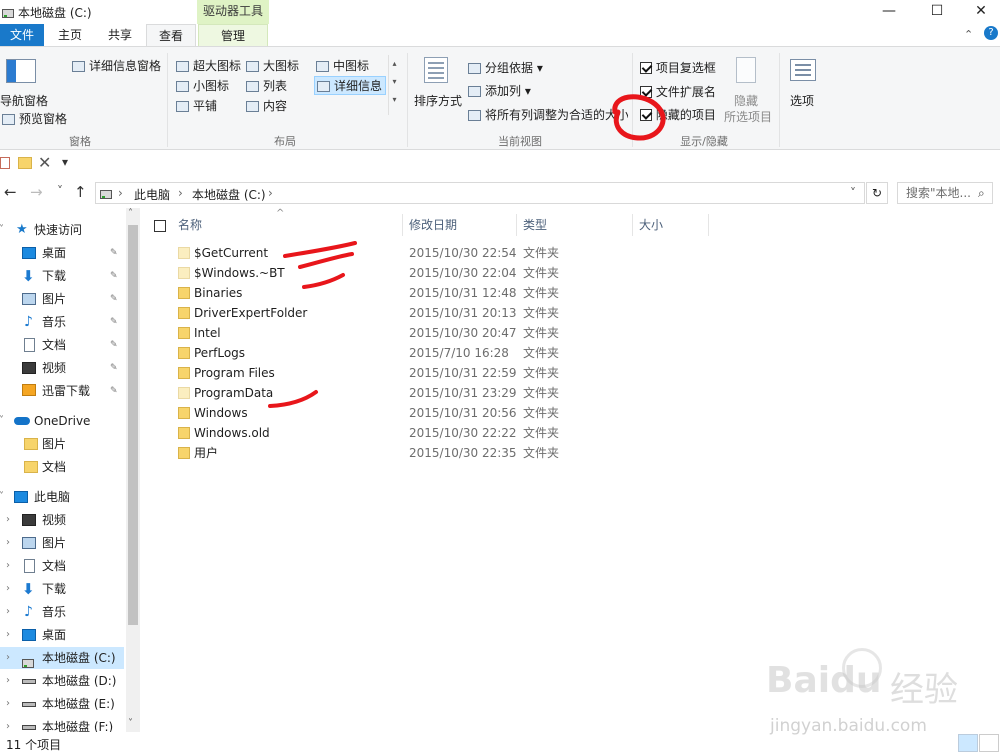 This screenshot has height=754, width=1000. What do you see at coordinates (80, 192) in the screenshot?
I see `up-icon: ↑` at bounding box center [80, 192].